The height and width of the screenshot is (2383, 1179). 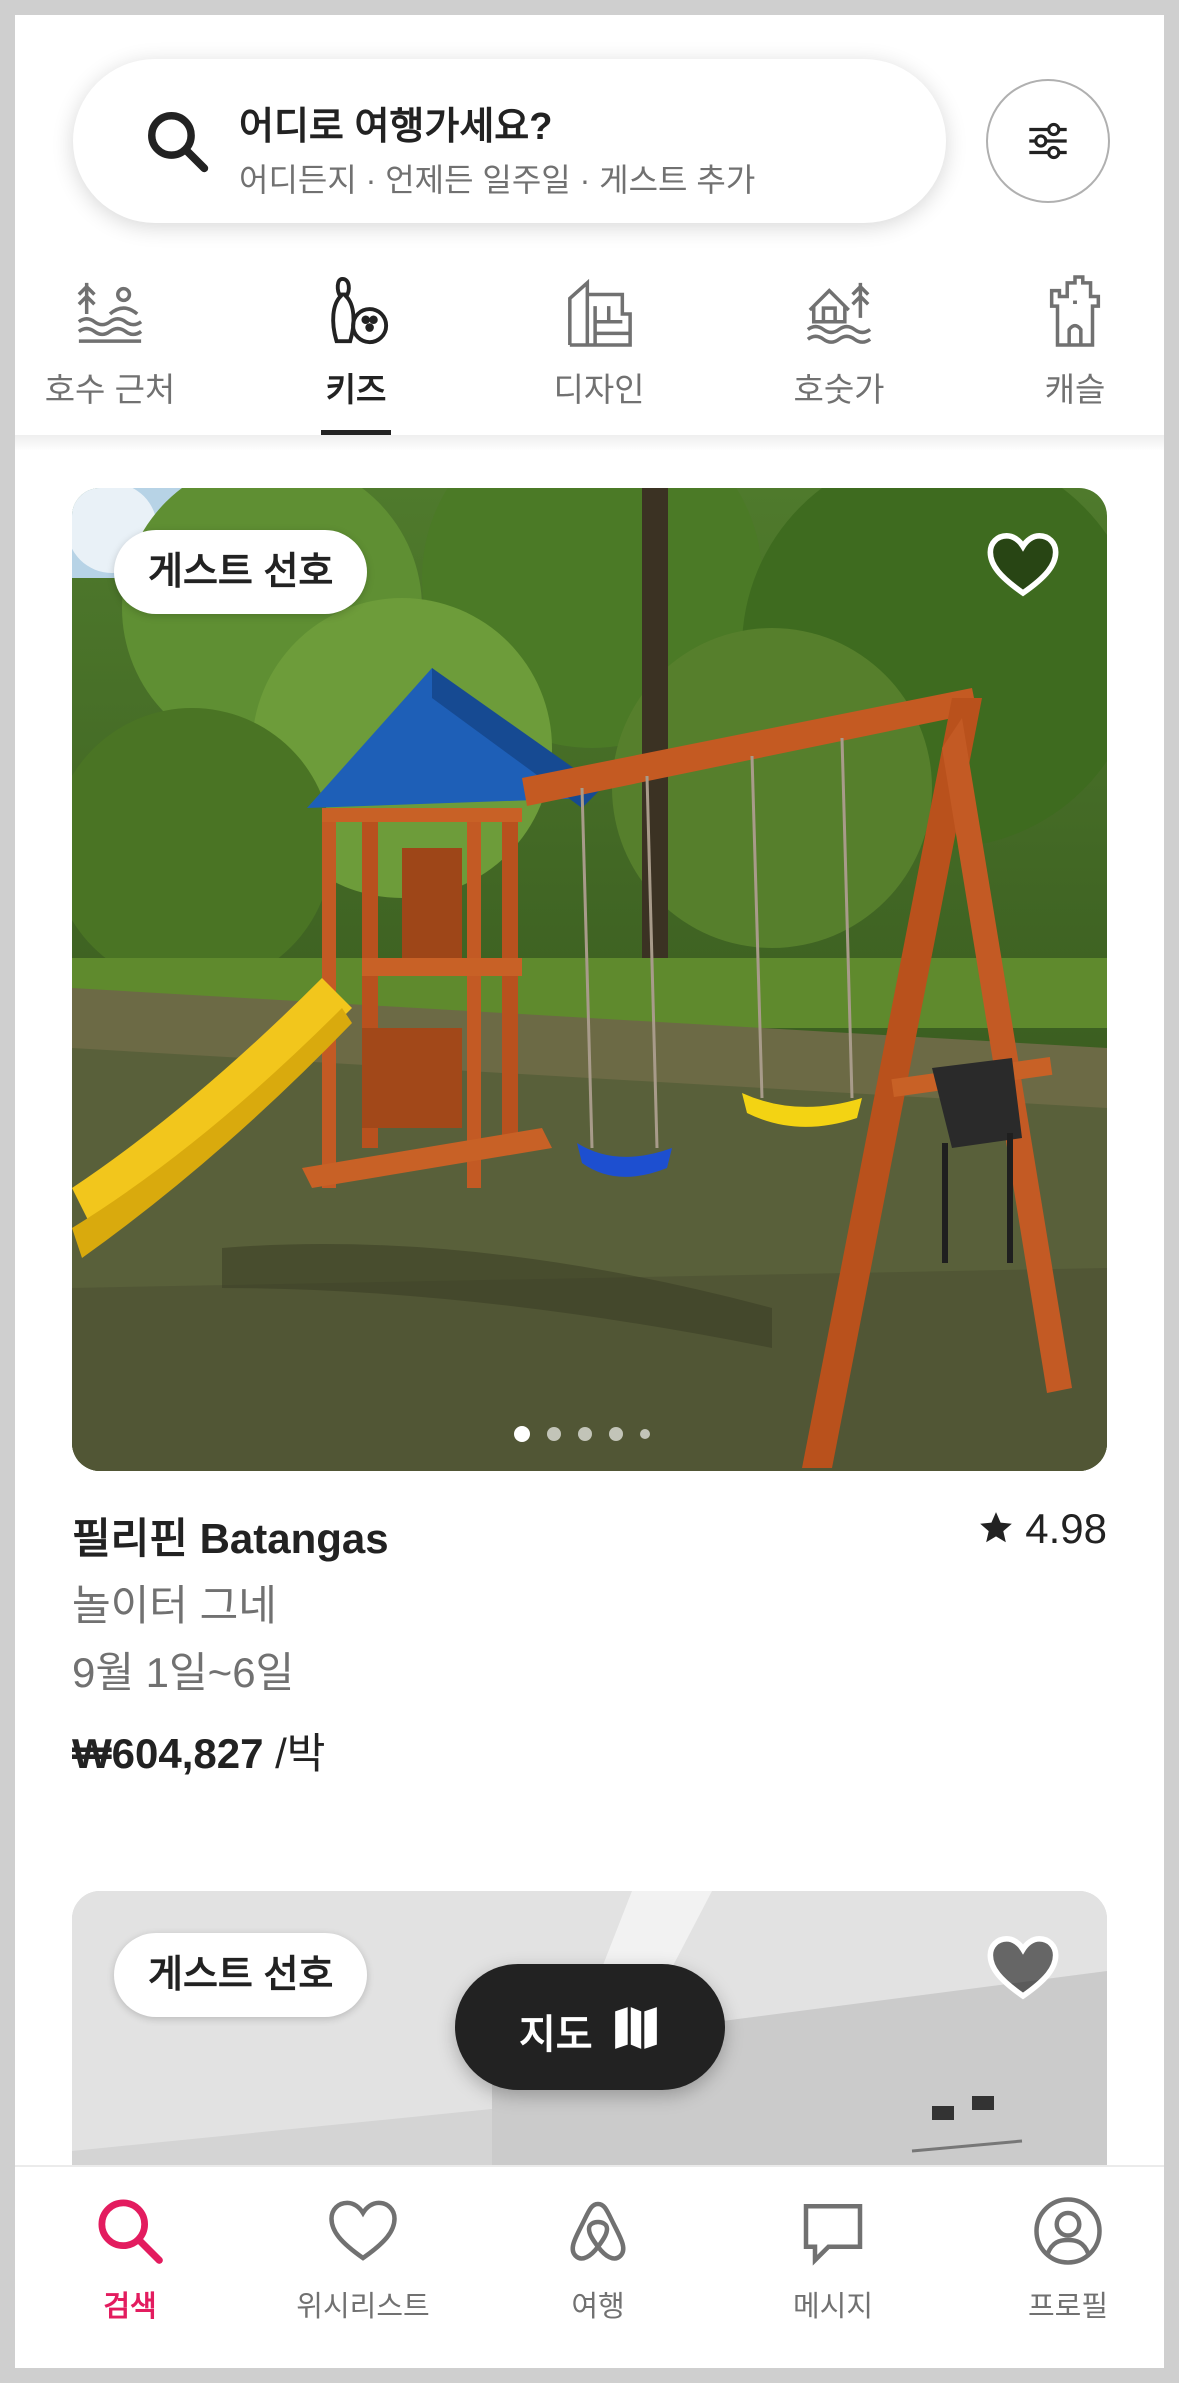 I want to click on listing-dates: 9월 1일~6일, so click(x=183, y=1672).